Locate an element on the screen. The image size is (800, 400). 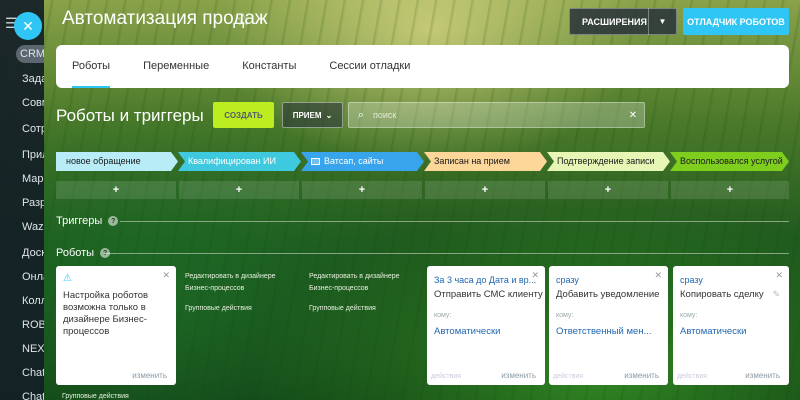
video-icon is located at coordinates (315, 161).